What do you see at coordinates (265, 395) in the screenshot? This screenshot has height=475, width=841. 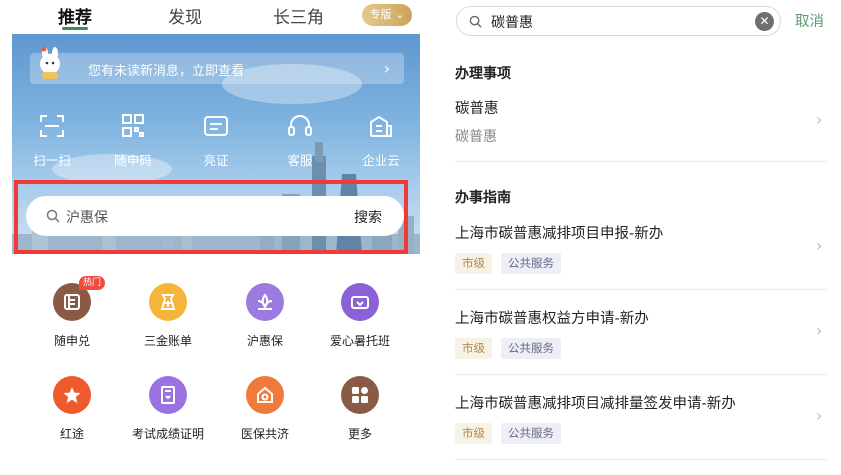 I see `medical-insurance-icon` at bounding box center [265, 395].